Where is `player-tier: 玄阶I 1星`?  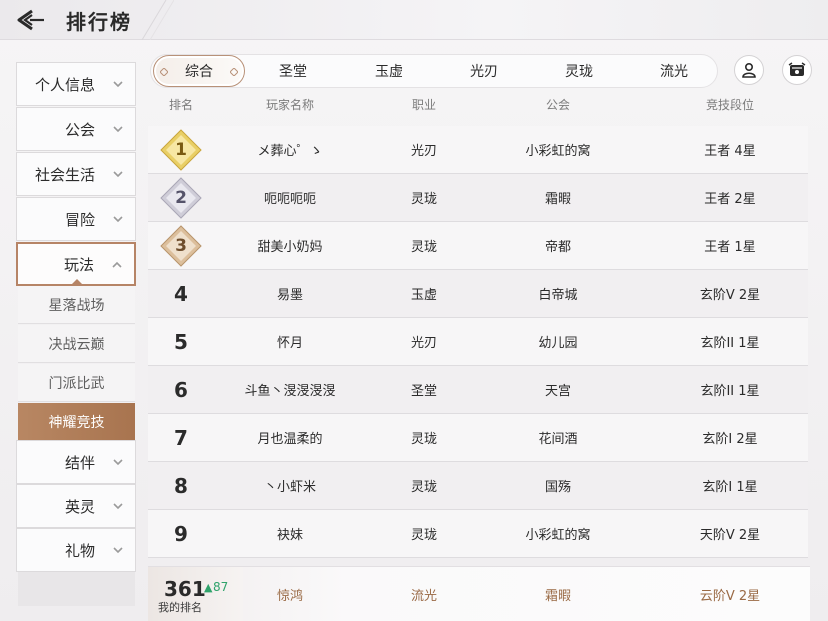
player-tier: 玄阶I 1星 is located at coordinates (730, 487).